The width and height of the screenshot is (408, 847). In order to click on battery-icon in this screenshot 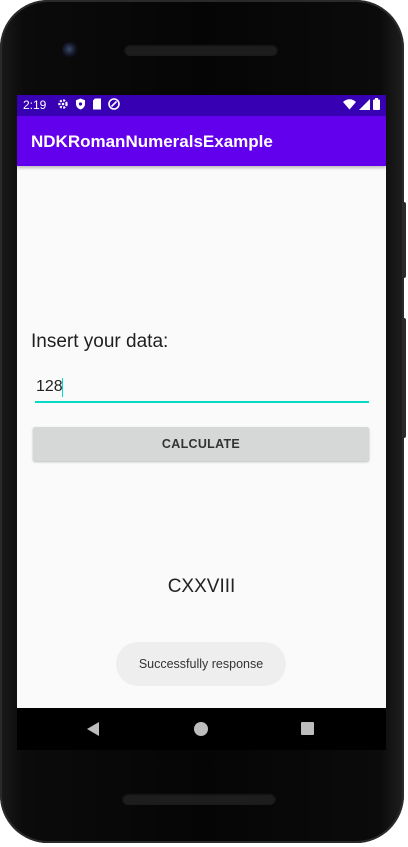, I will do `click(376, 104)`.